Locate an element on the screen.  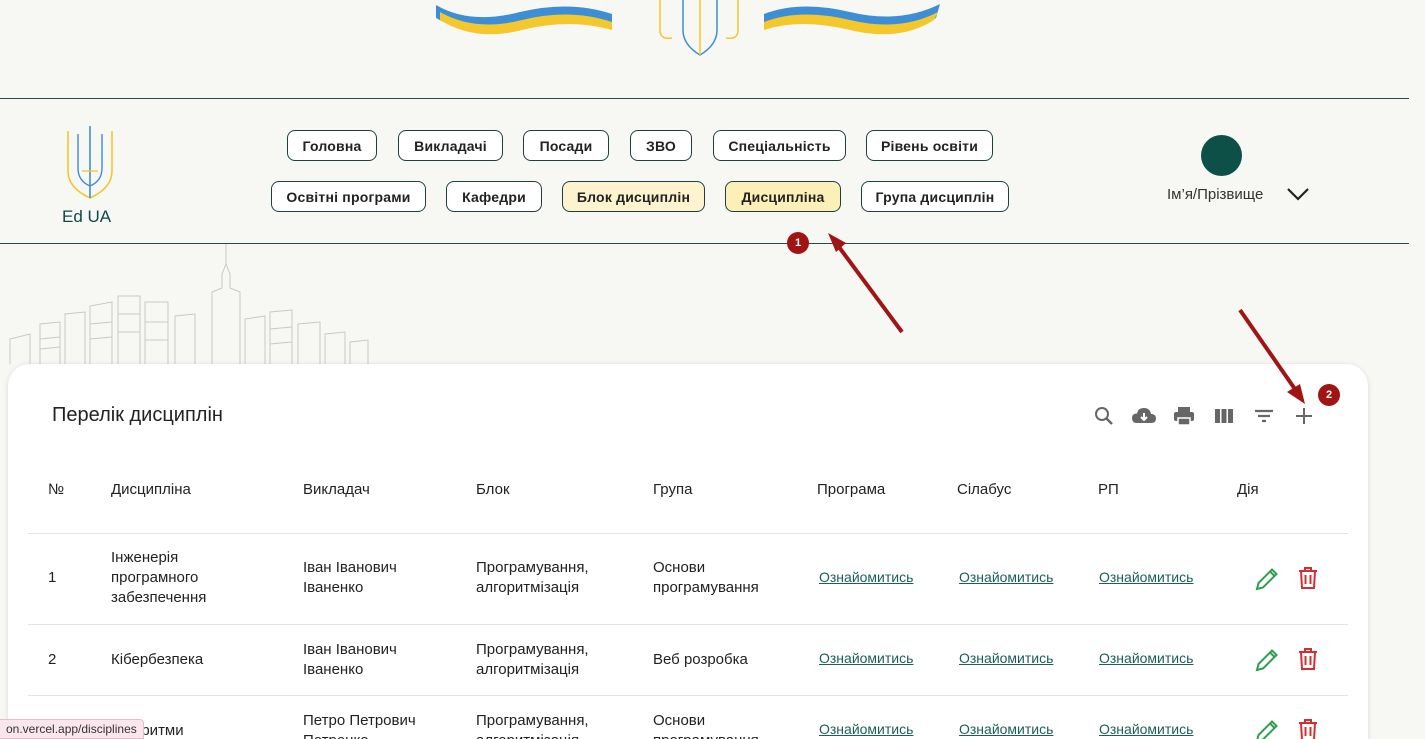
header-group: Група is located at coordinates (672, 489).